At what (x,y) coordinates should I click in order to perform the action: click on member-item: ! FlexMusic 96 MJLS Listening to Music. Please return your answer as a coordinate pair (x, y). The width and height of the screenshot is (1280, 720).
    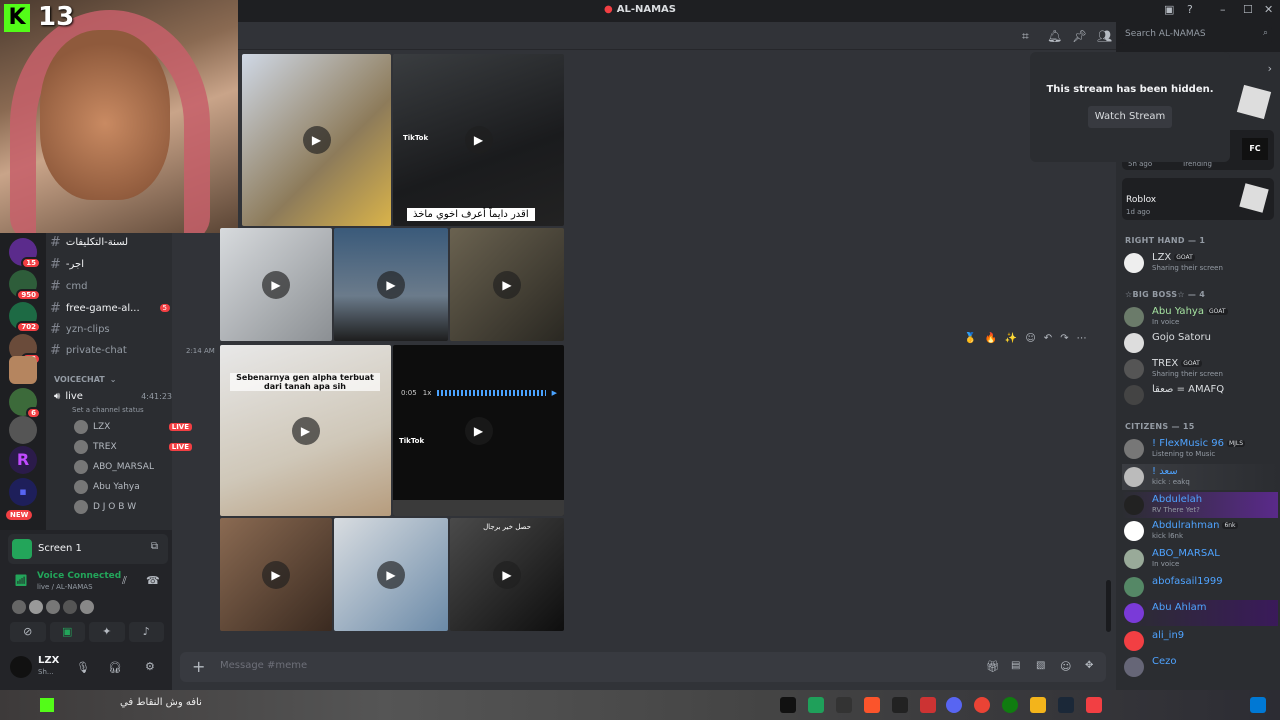
    Looking at the image, I should click on (1200, 449).